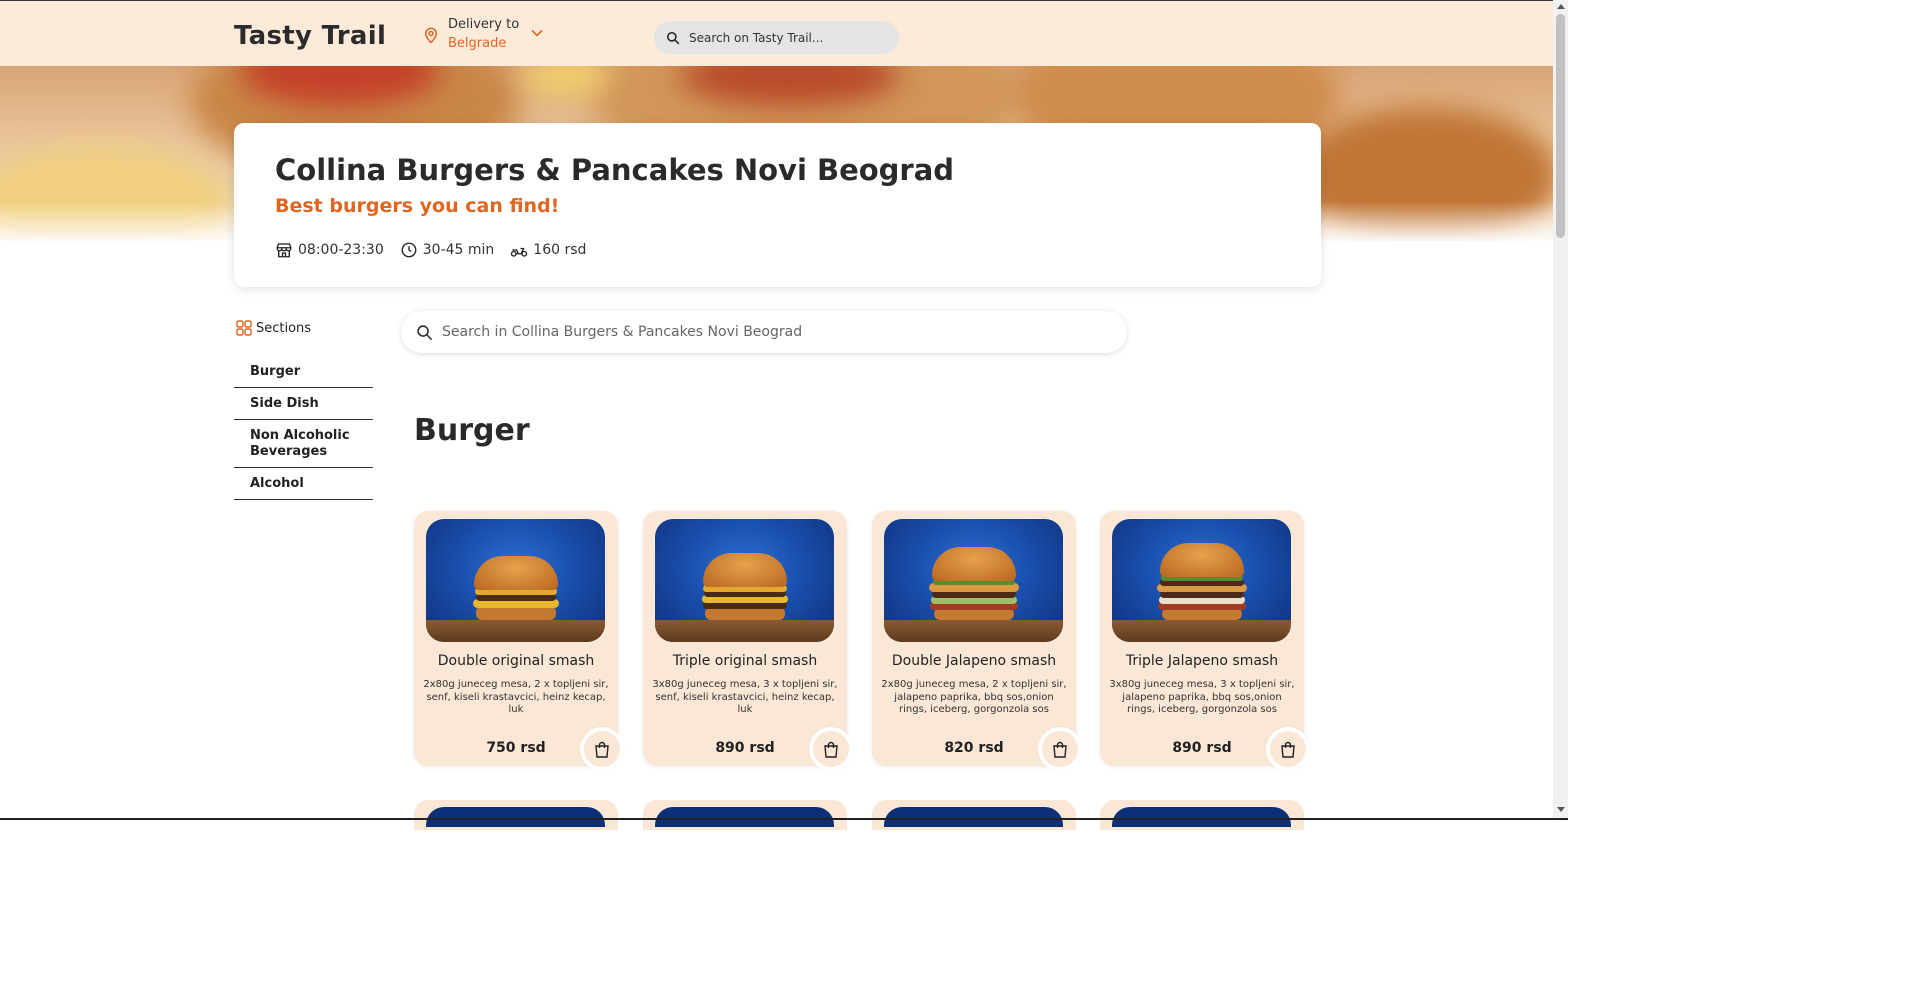 The height and width of the screenshot is (1004, 1920). I want to click on scroll-up-arrow-icon, so click(1561, 6).